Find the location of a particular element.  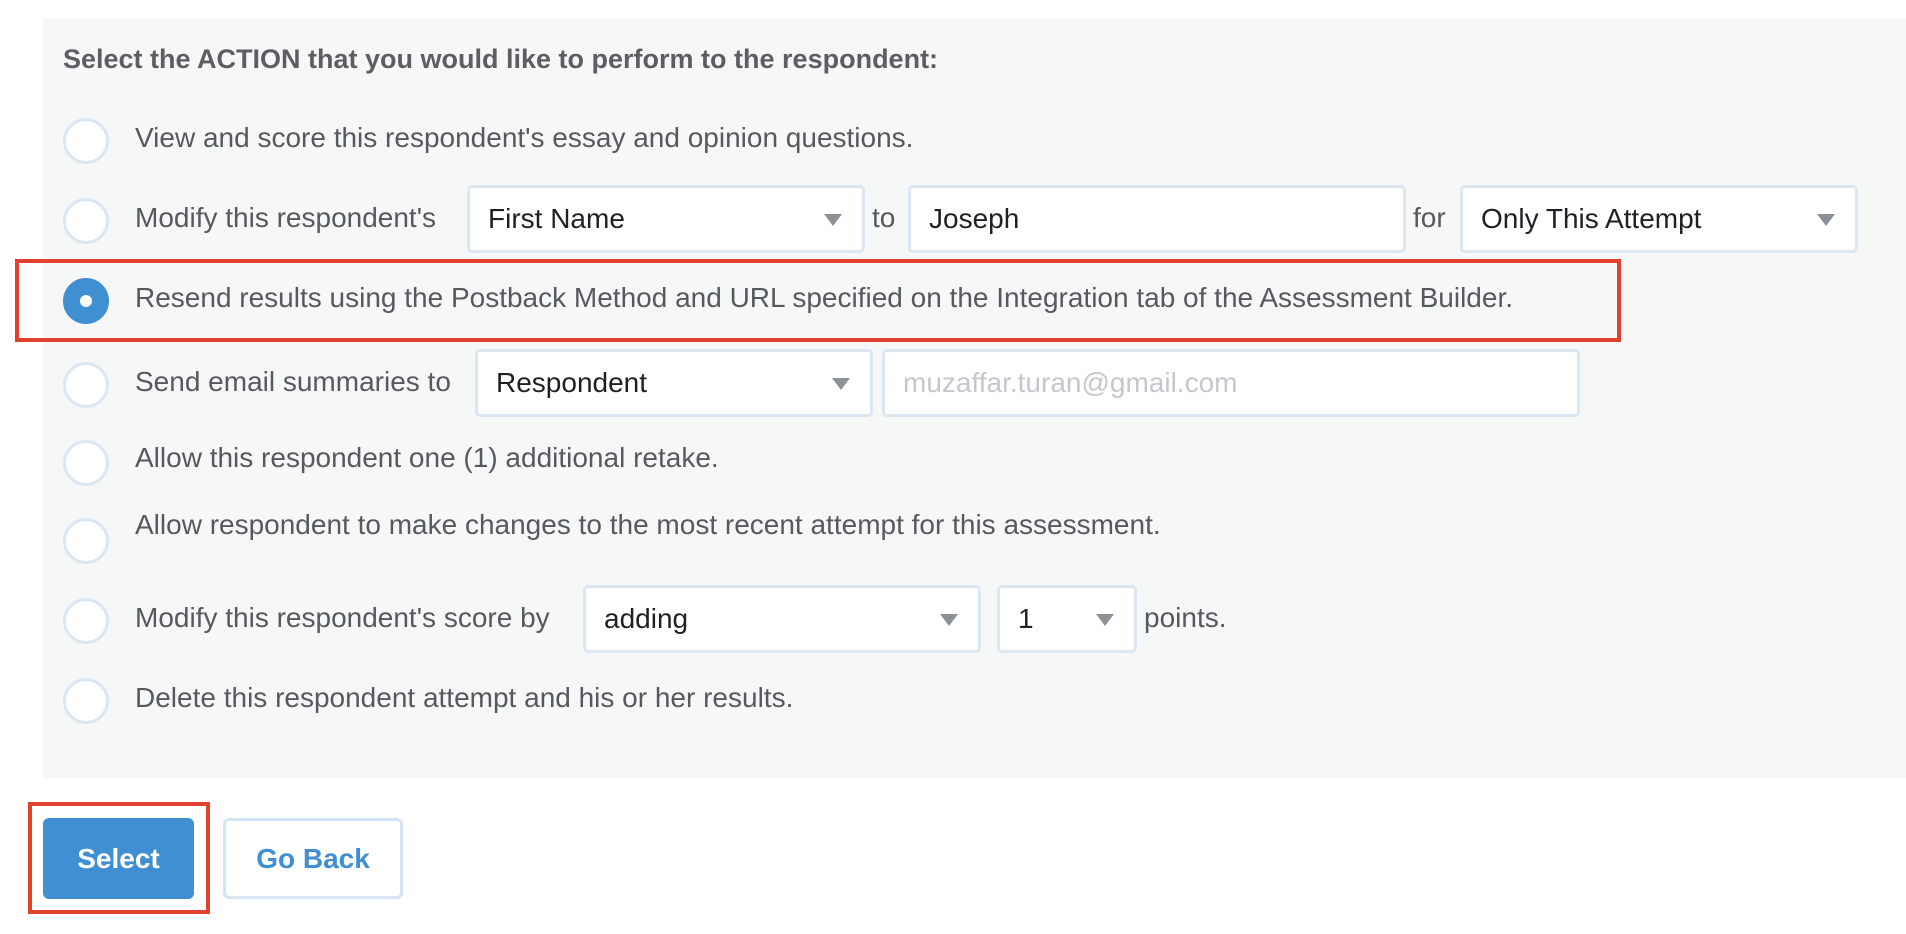

operation-select-value: adding is located at coordinates (646, 618).